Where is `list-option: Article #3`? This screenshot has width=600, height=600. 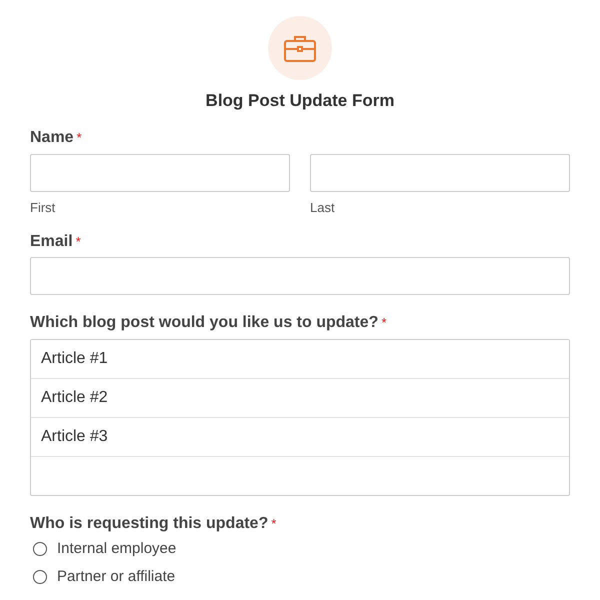 list-option: Article #3 is located at coordinates (300, 437).